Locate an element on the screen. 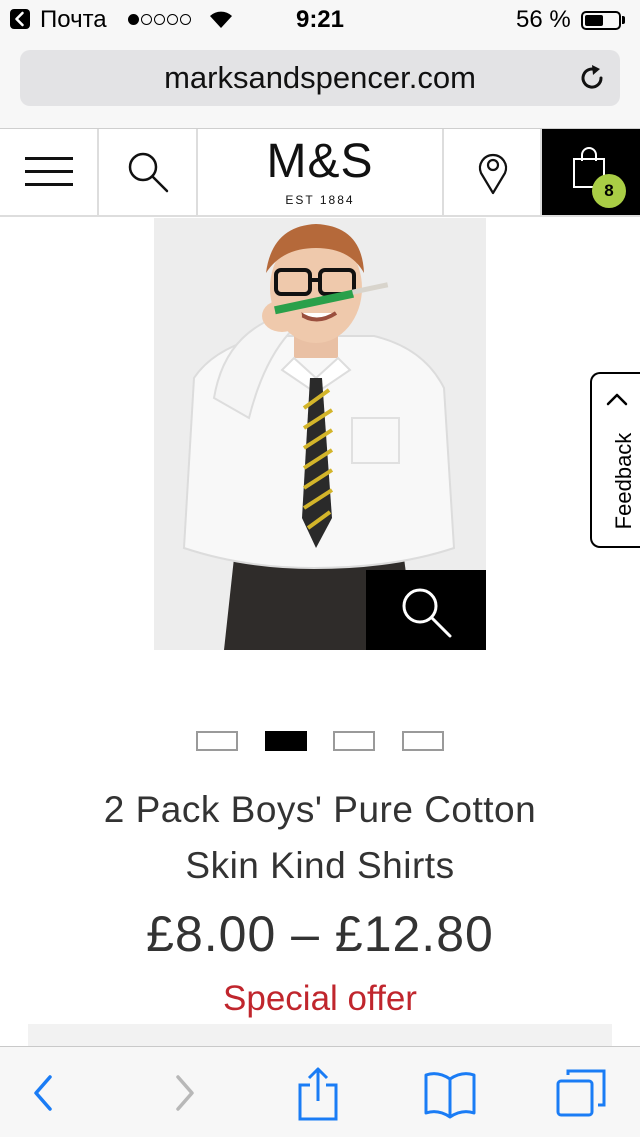  browser-address-area: marksandspencer.com is located at coordinates (320, 84).